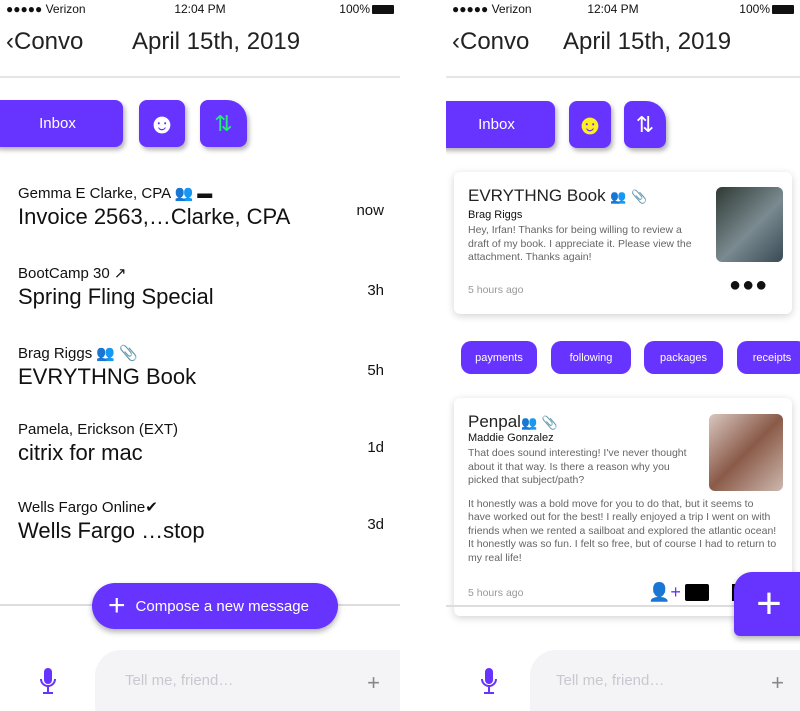 The height and width of the screenshot is (711, 800). I want to click on compose-button: + Compose a new message, so click(215, 606).